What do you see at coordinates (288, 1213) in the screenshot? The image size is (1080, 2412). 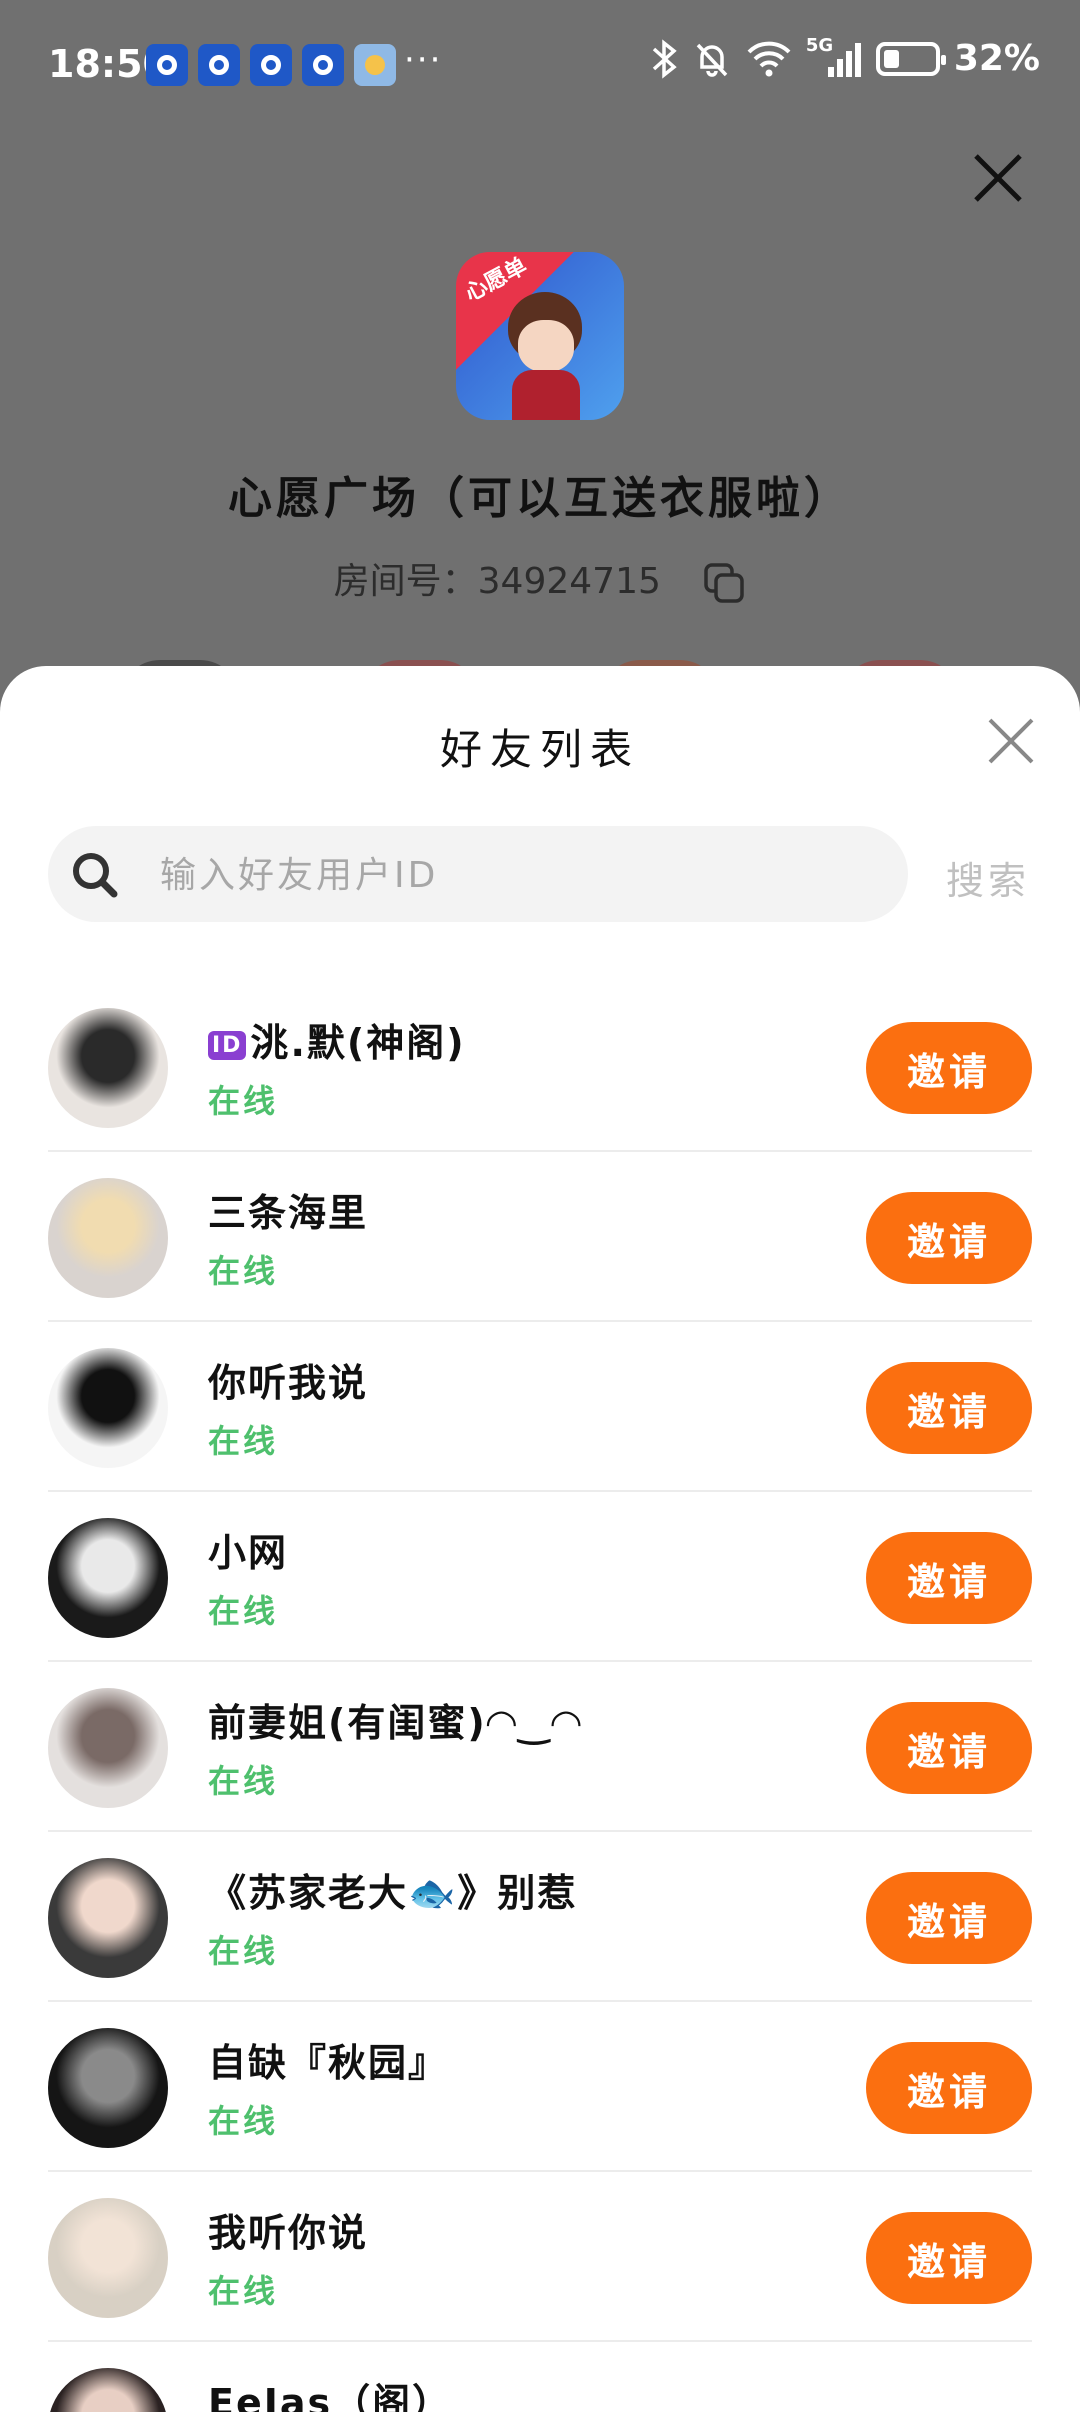 I see `friend-name-text: 三条海里` at bounding box center [288, 1213].